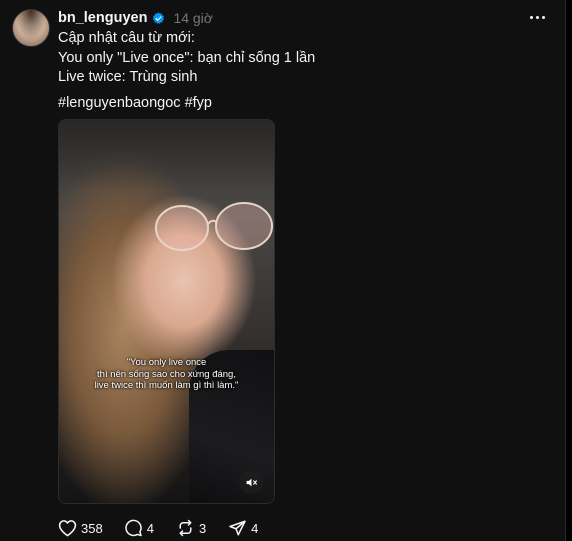  I want to click on post-header: bn_lenguyen 14 giờ, so click(135, 18).